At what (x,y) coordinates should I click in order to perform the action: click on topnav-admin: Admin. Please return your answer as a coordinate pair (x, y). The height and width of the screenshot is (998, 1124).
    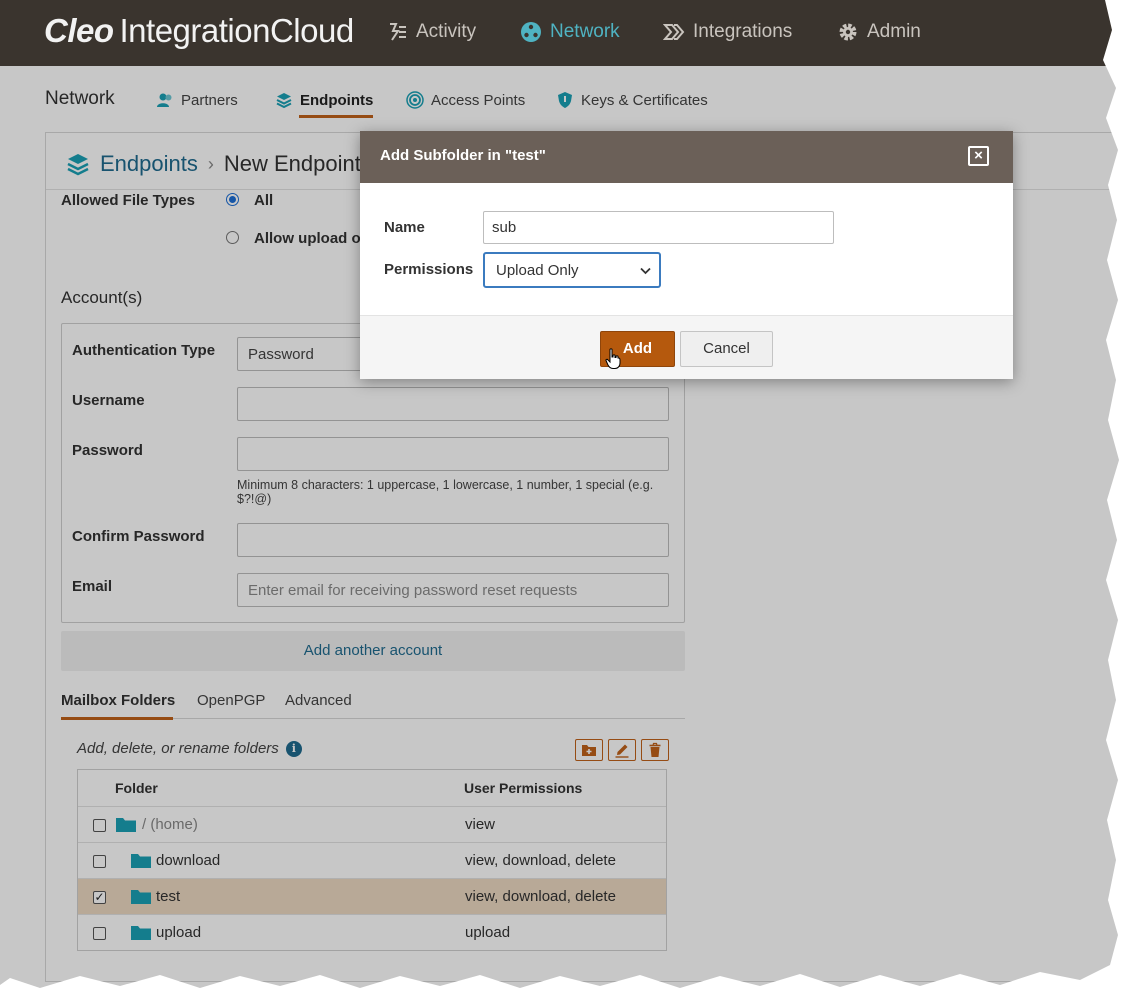
    Looking at the image, I should click on (879, 32).